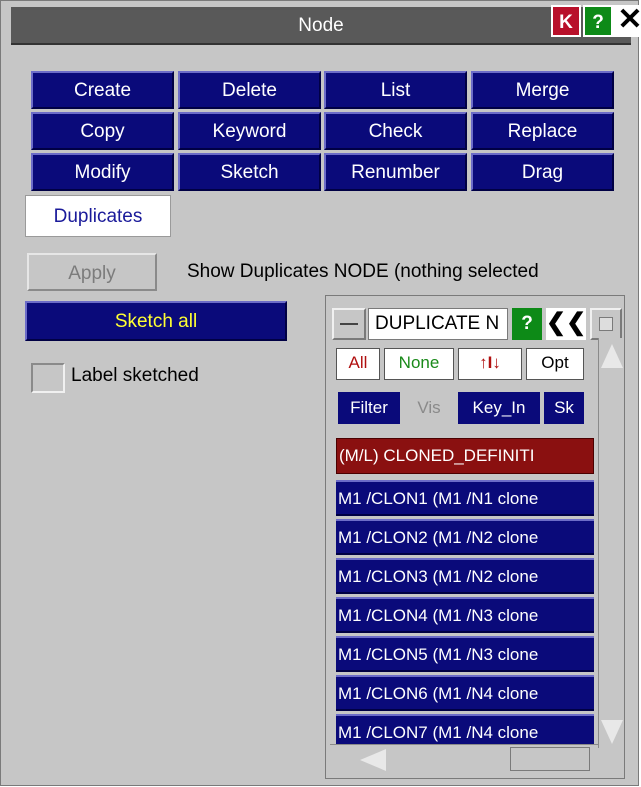 The image size is (641, 787). Describe the element at coordinates (610, 543) in the screenshot. I see `vertical-scrollbar` at that location.